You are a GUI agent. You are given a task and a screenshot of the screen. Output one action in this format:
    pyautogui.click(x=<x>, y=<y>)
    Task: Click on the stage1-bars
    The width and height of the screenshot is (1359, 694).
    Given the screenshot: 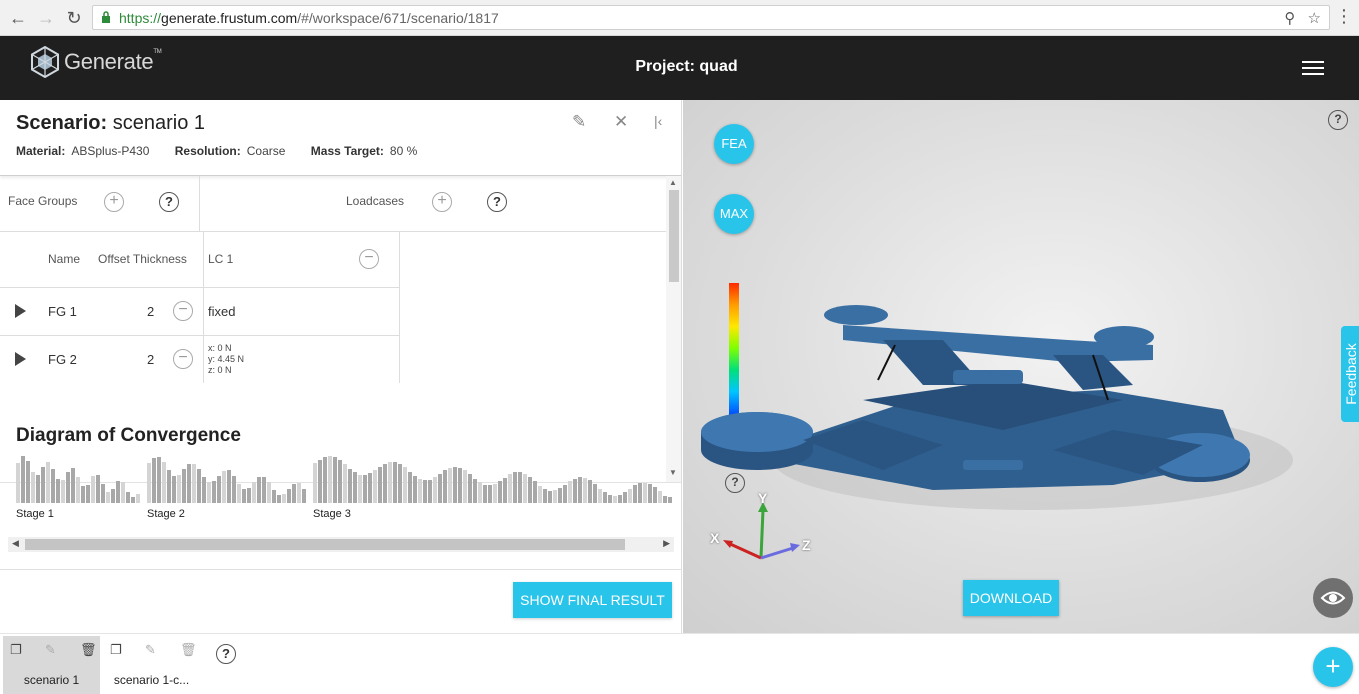 What is the action you would take?
    pyautogui.click(x=78, y=479)
    